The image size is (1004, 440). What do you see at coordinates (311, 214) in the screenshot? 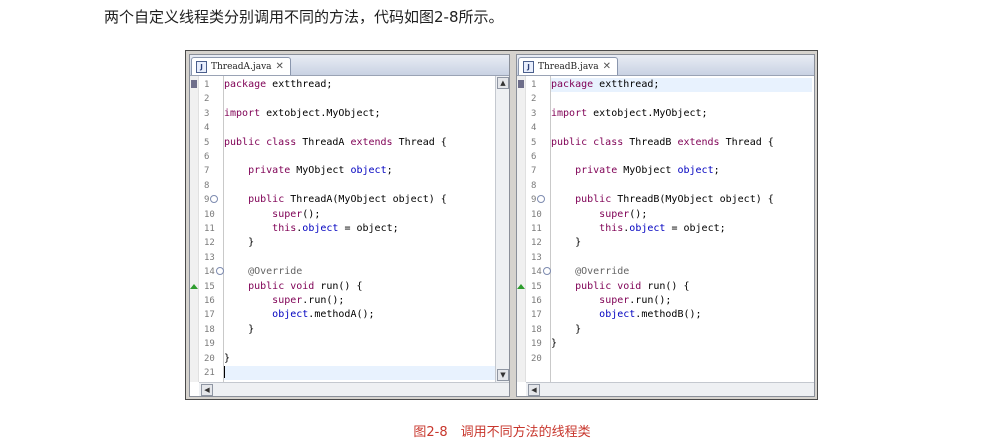
I see `code-token: ();` at bounding box center [311, 214].